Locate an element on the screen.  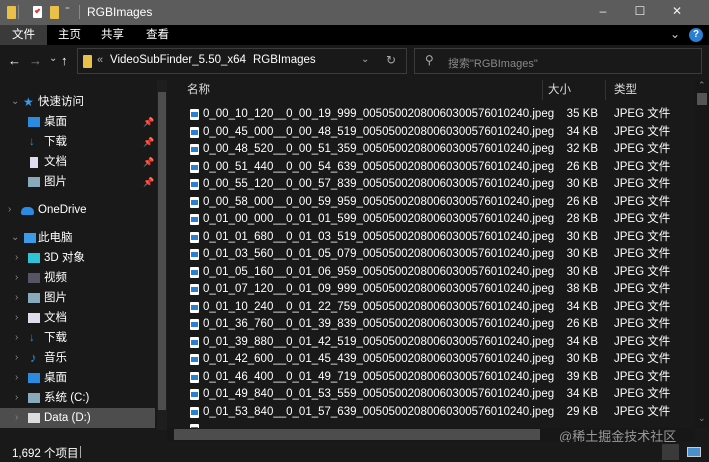
up-button: ↑ is located at coordinates (64, 60).